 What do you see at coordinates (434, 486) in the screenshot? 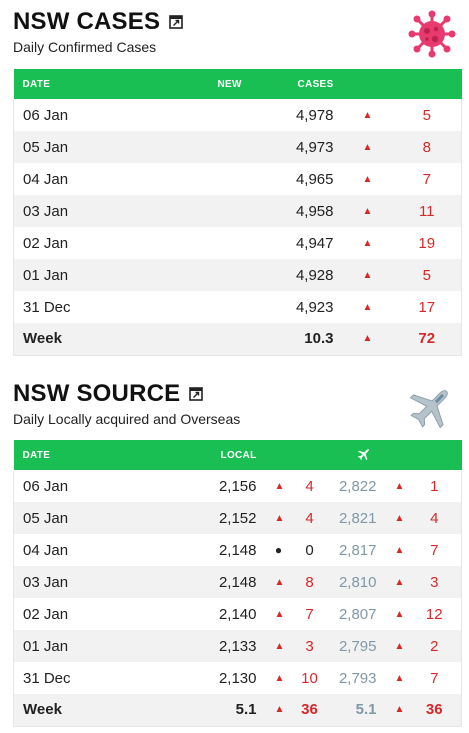
I see `overseas-change-cell: 1` at bounding box center [434, 486].